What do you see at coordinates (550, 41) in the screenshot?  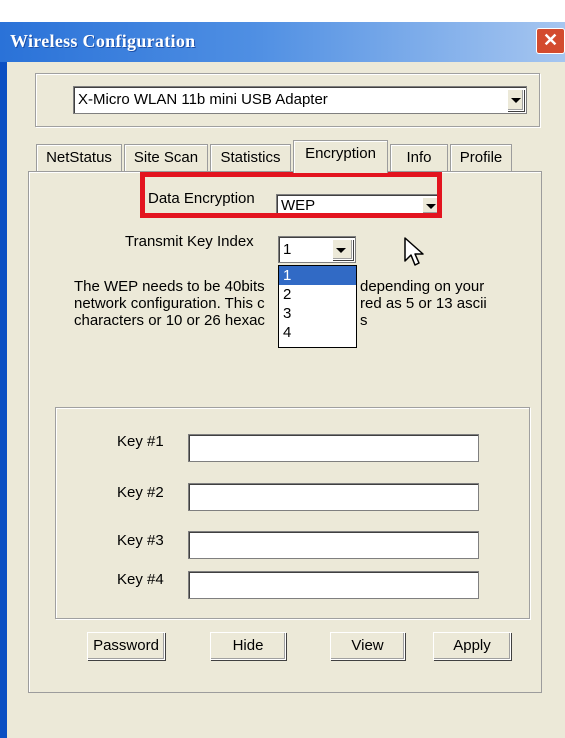 I see `close-button: ✕` at bounding box center [550, 41].